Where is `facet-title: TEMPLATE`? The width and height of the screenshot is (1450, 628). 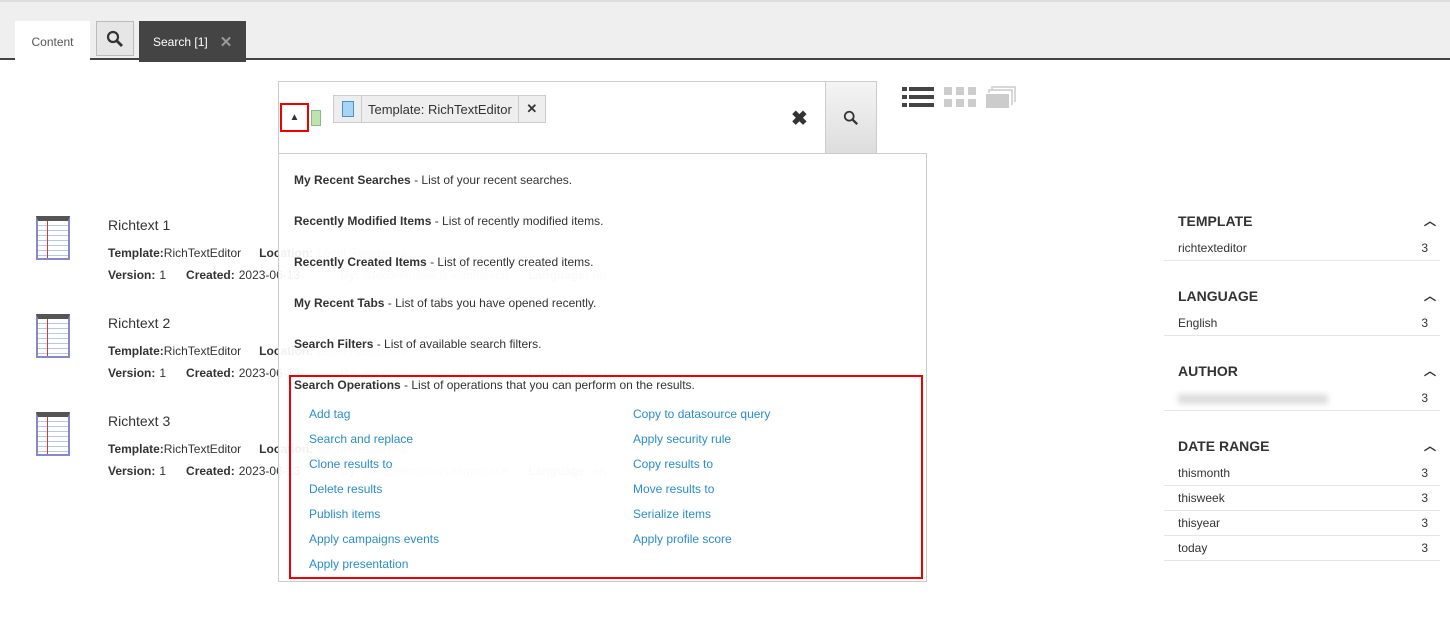 facet-title: TEMPLATE is located at coordinates (1215, 221).